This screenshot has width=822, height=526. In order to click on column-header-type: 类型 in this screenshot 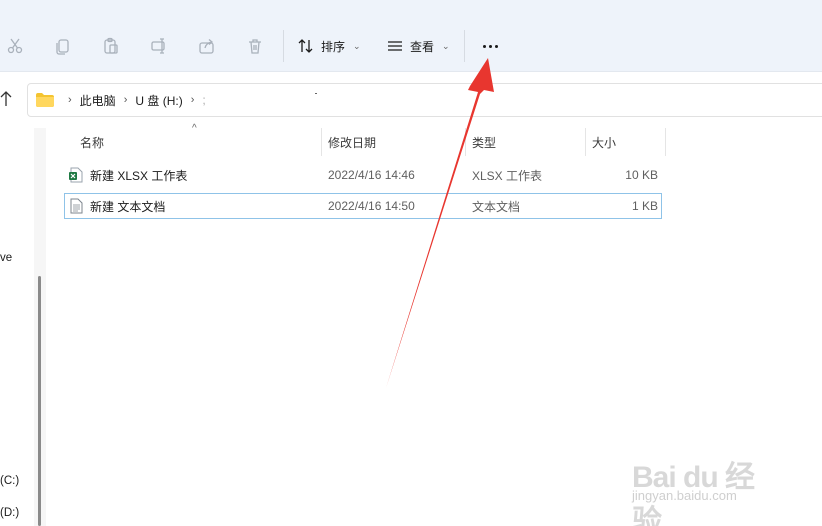, I will do `click(484, 142)`.